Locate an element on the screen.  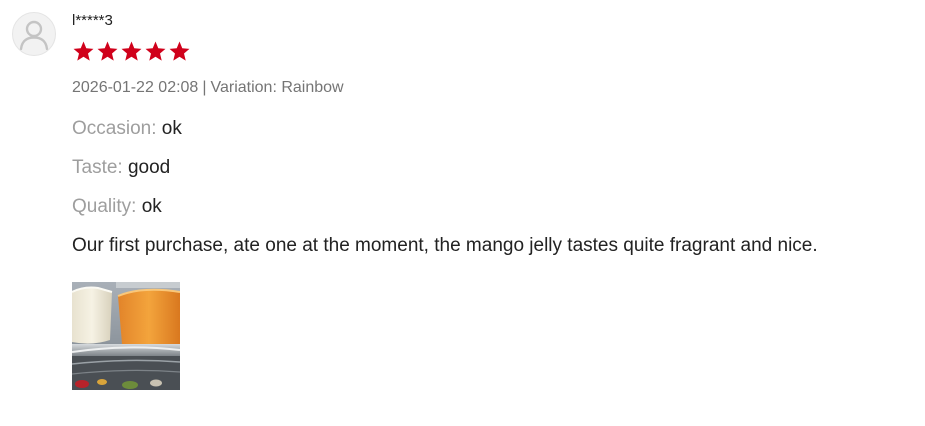
variation-value: Rainbow is located at coordinates (312, 87).